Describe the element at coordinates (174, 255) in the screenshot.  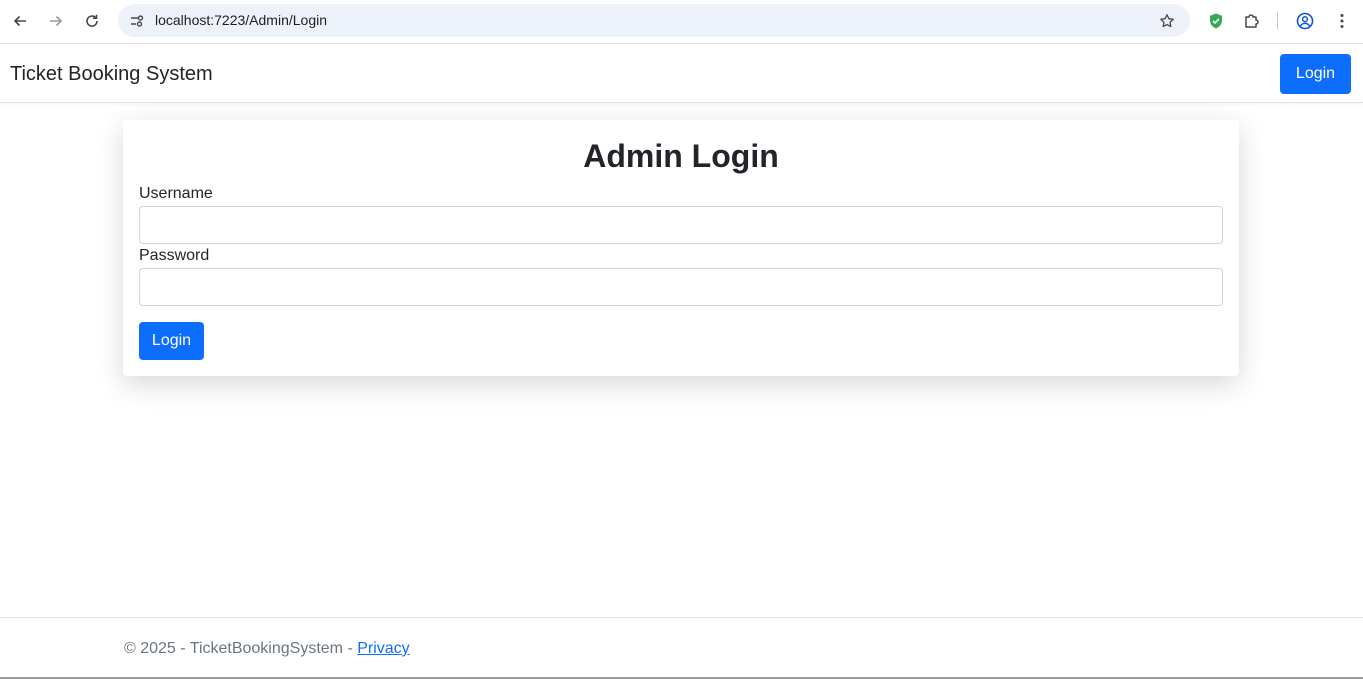
I see `password-label: Password` at that location.